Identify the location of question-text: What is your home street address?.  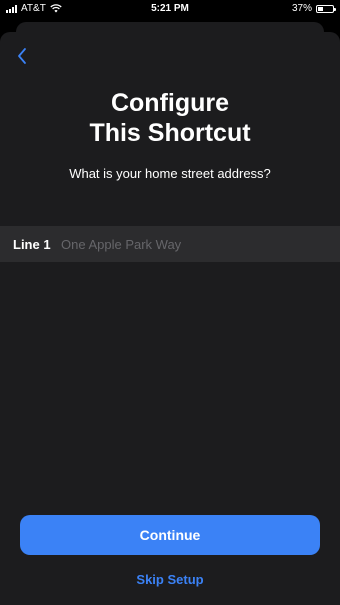
(170, 173).